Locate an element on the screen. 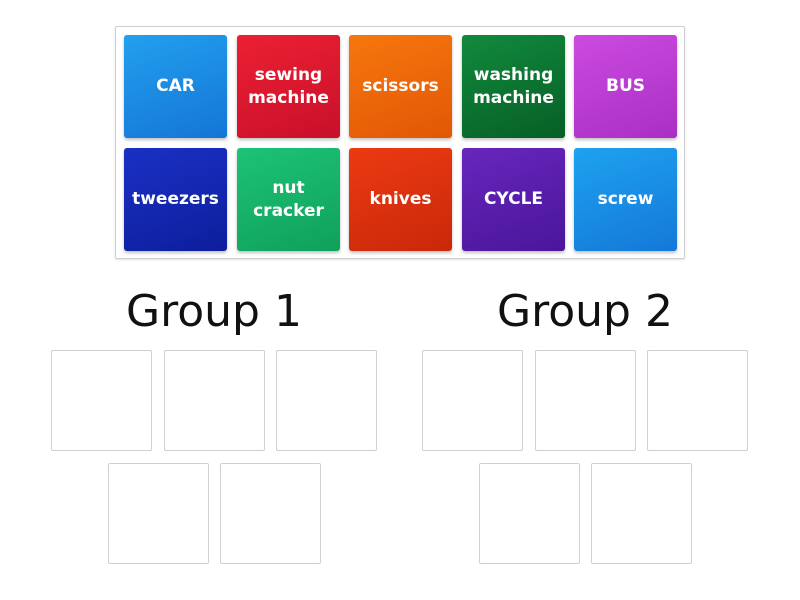  card-tweezers: tweezers is located at coordinates (175, 199).